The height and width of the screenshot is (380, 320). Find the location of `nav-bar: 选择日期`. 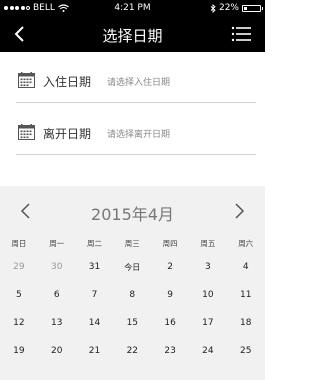

nav-bar: 选择日期 is located at coordinates (132, 34).